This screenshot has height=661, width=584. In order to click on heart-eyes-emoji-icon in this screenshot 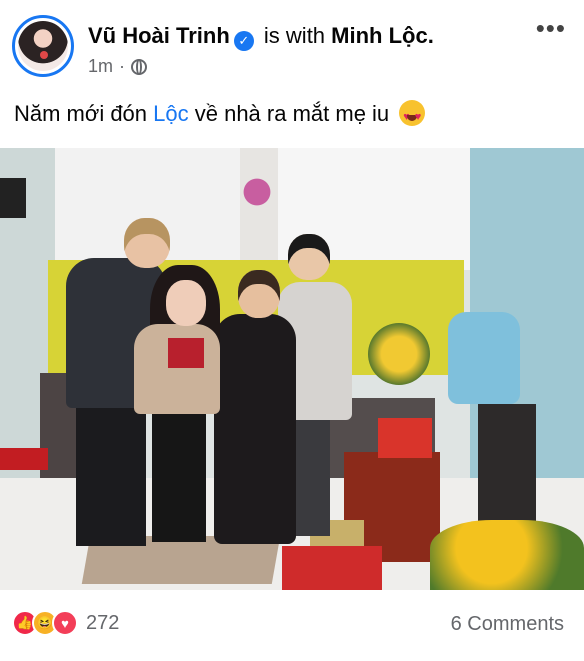, I will do `click(412, 115)`.